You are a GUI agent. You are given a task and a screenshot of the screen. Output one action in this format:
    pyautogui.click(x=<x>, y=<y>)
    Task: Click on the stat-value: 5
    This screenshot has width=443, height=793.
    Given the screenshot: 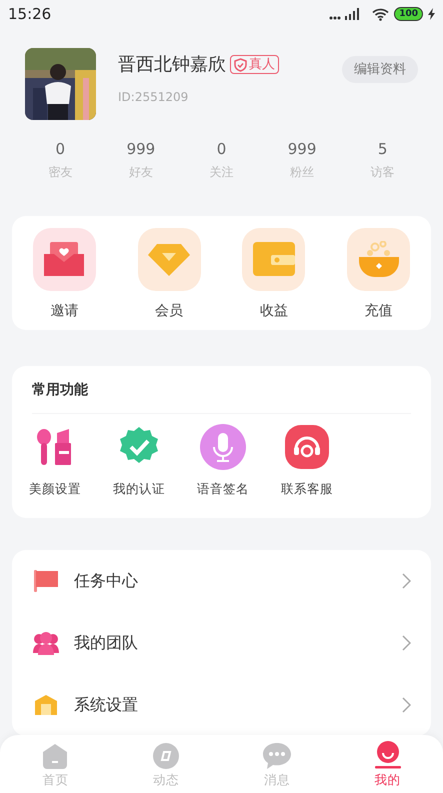 What is the action you would take?
    pyautogui.click(x=383, y=149)
    